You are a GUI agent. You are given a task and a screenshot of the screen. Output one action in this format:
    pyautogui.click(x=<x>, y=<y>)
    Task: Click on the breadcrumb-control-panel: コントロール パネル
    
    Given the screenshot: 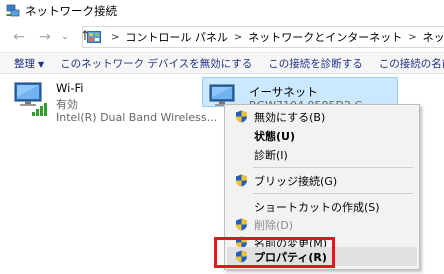 What is the action you would take?
    pyautogui.click(x=176, y=37)
    